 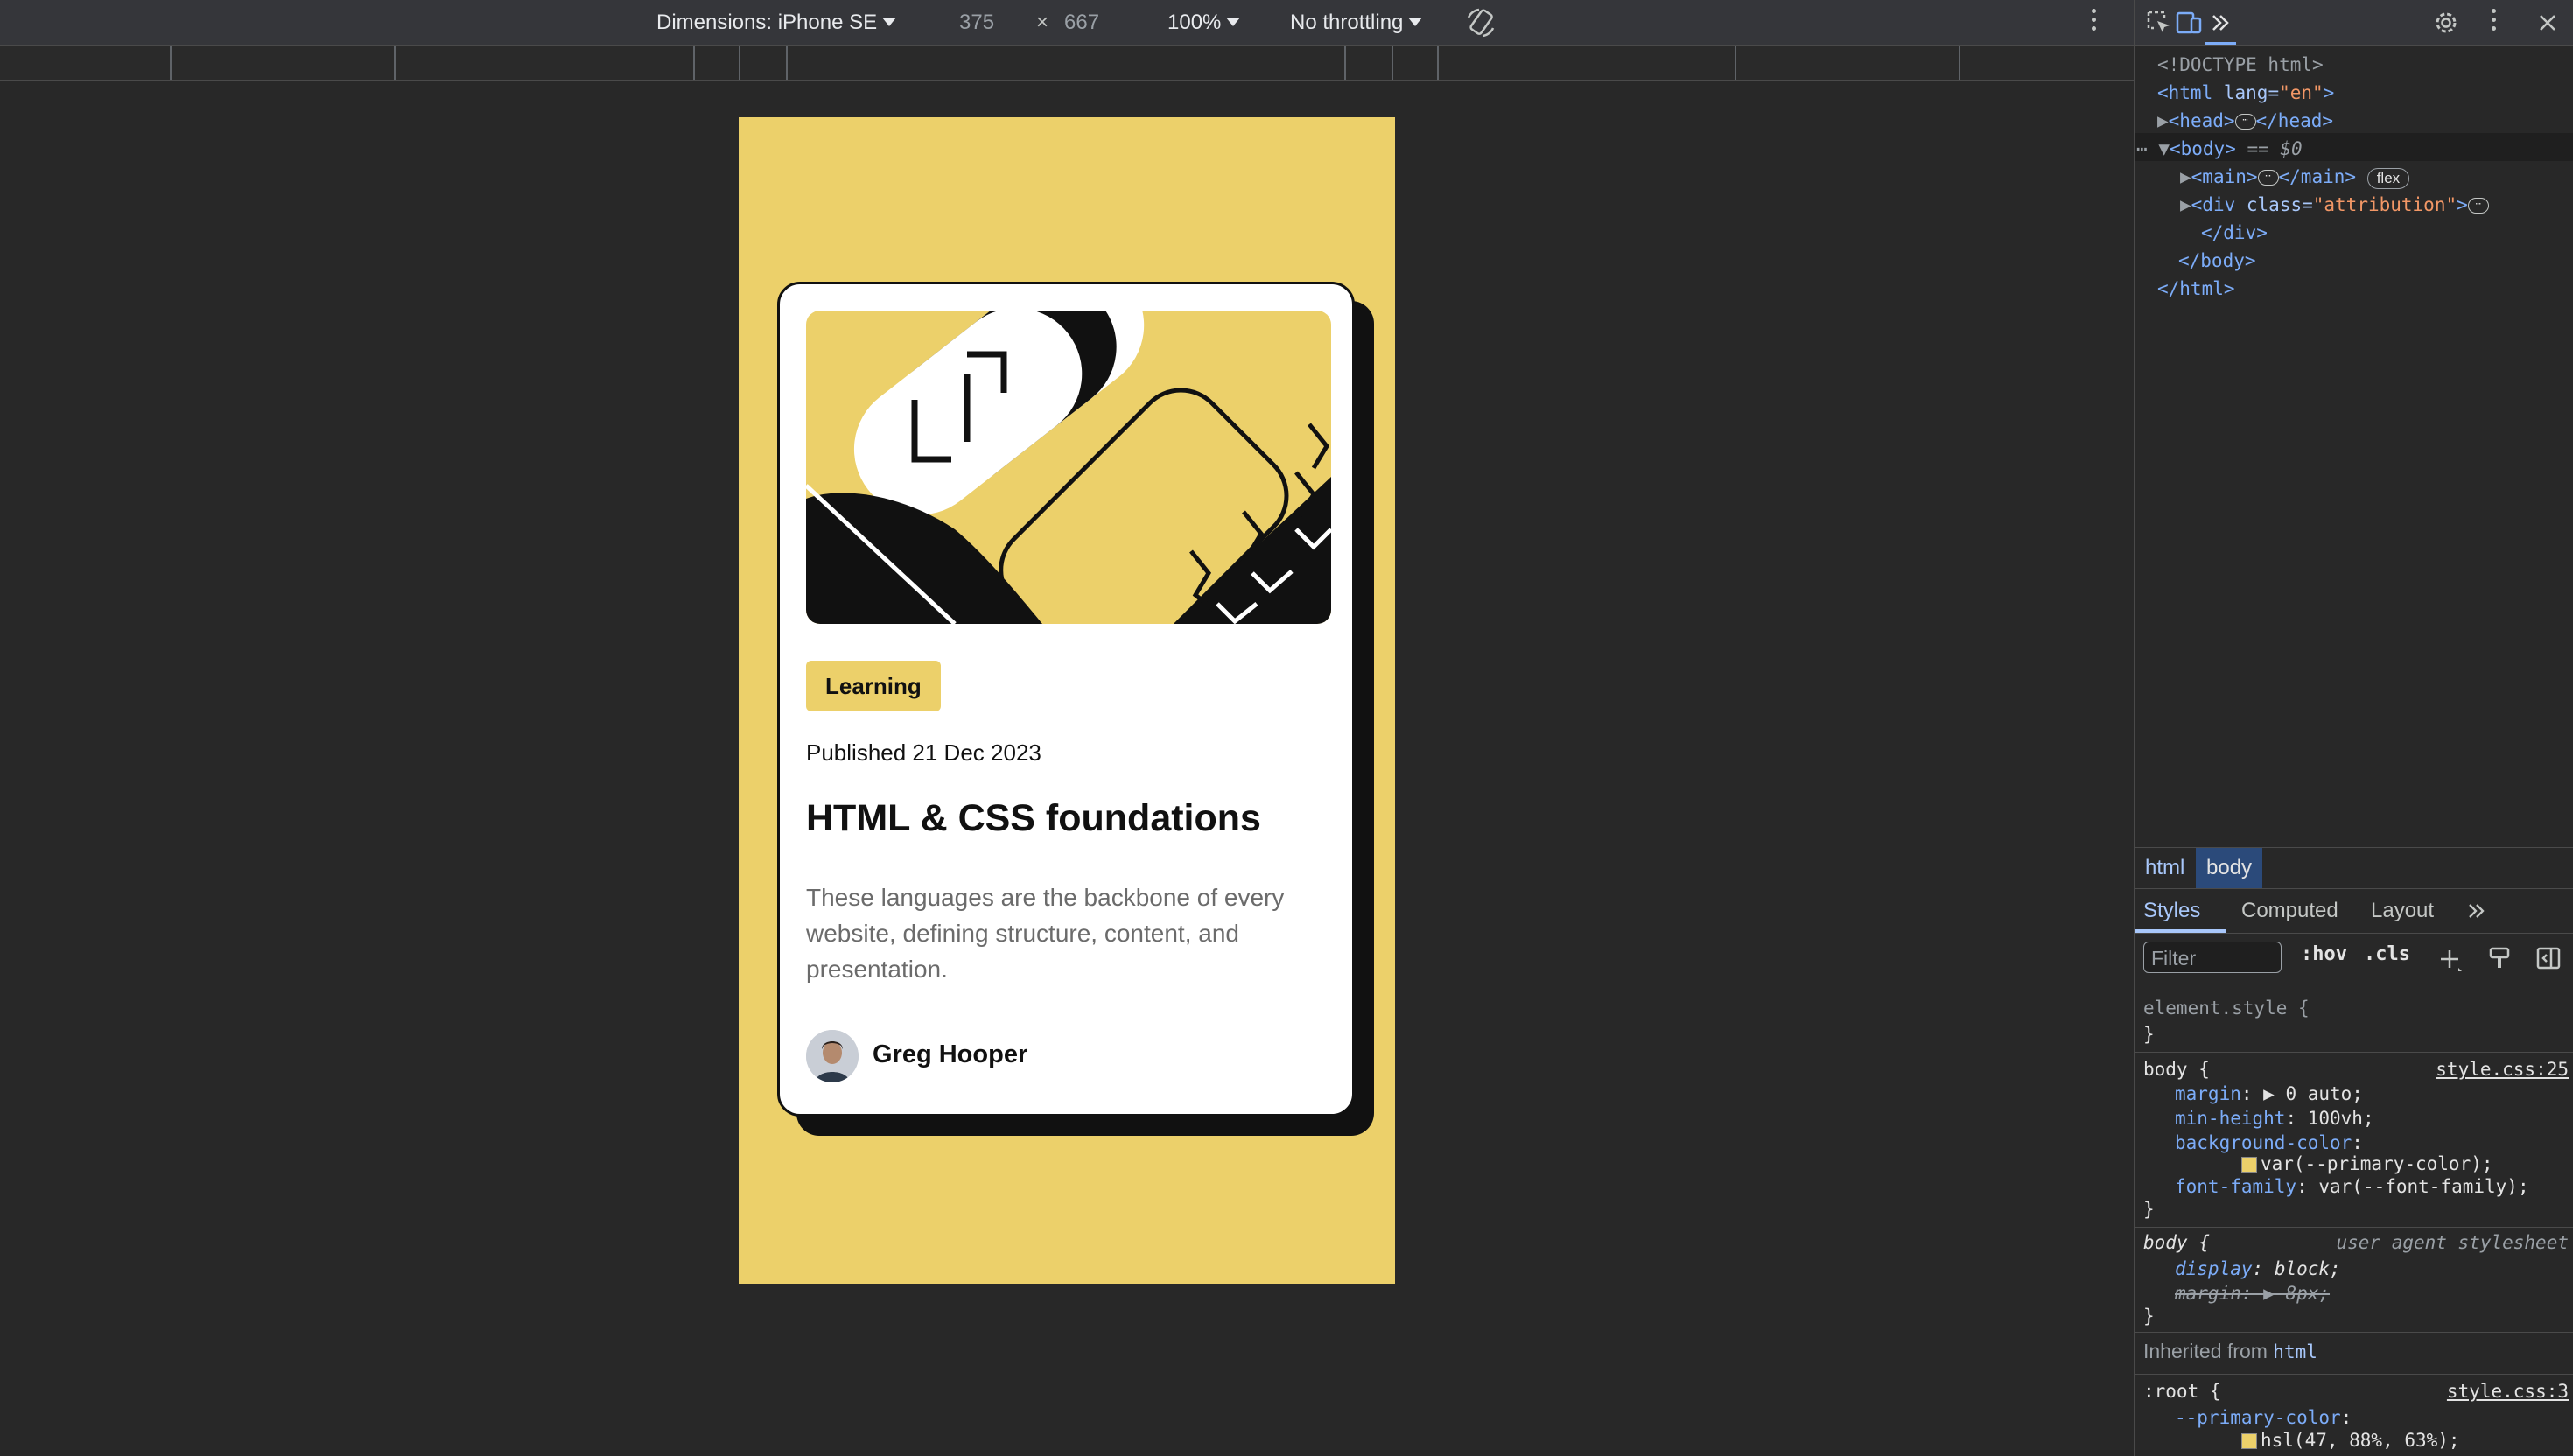 I want to click on node-menu-icon: ⋯, so click(x=2142, y=148).